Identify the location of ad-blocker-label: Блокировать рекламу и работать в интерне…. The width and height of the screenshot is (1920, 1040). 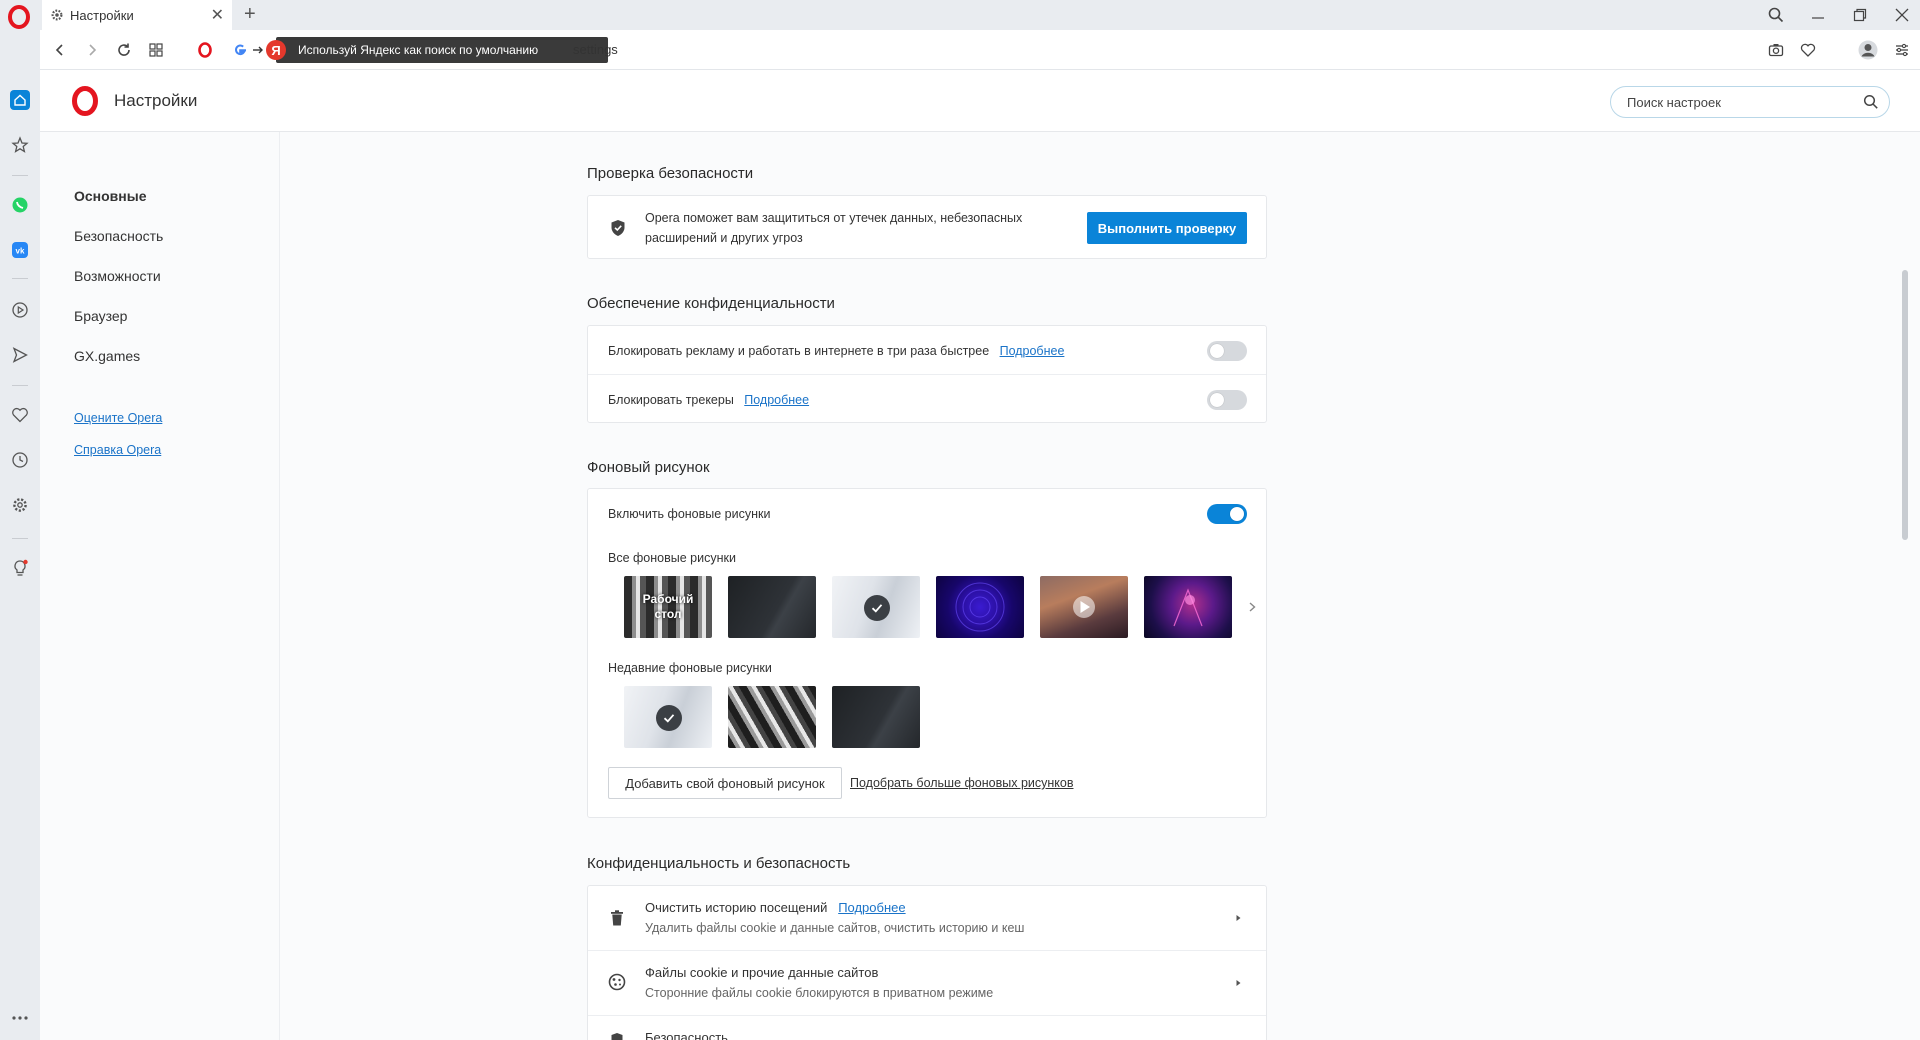
(799, 351).